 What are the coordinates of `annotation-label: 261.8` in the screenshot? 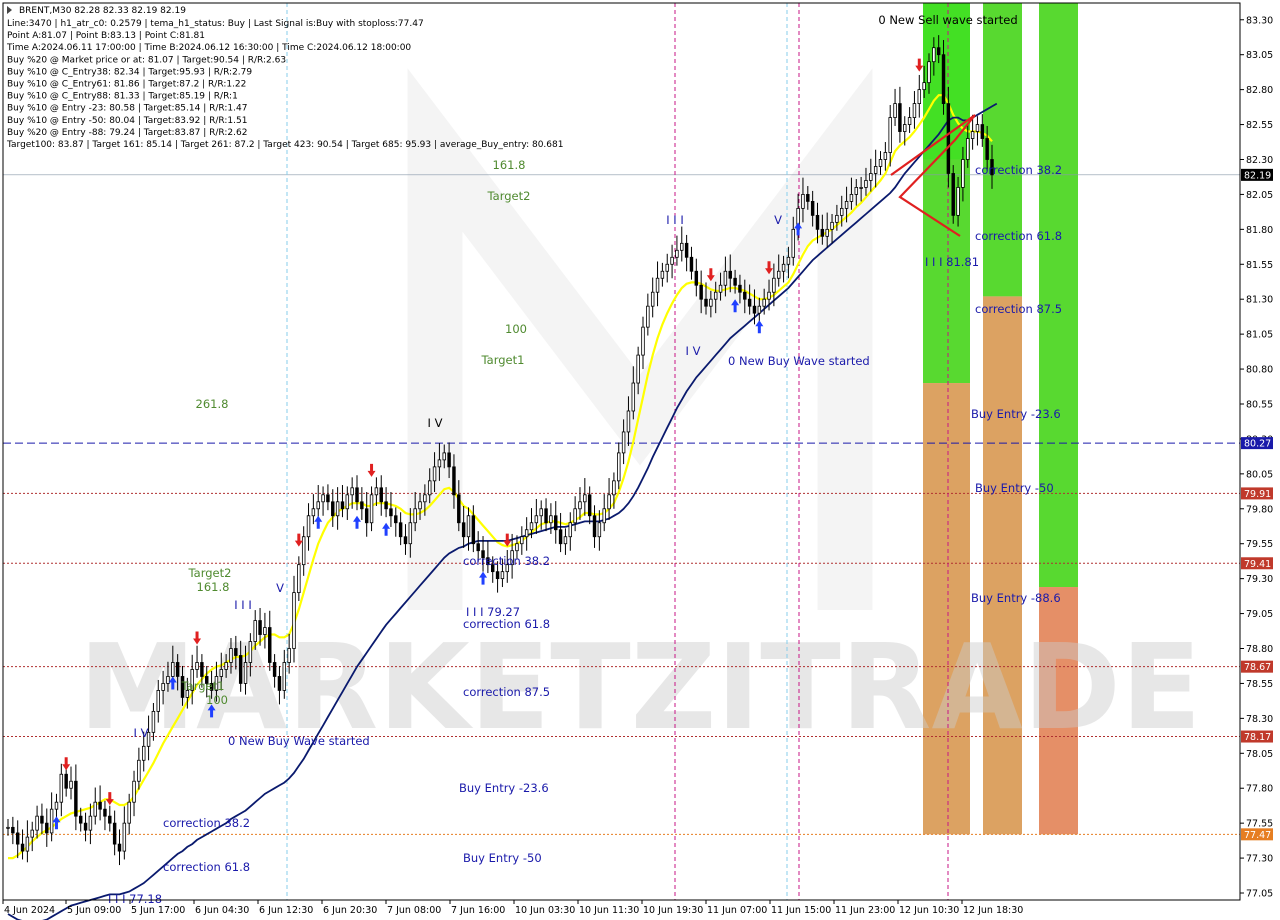 It's located at (212, 404).